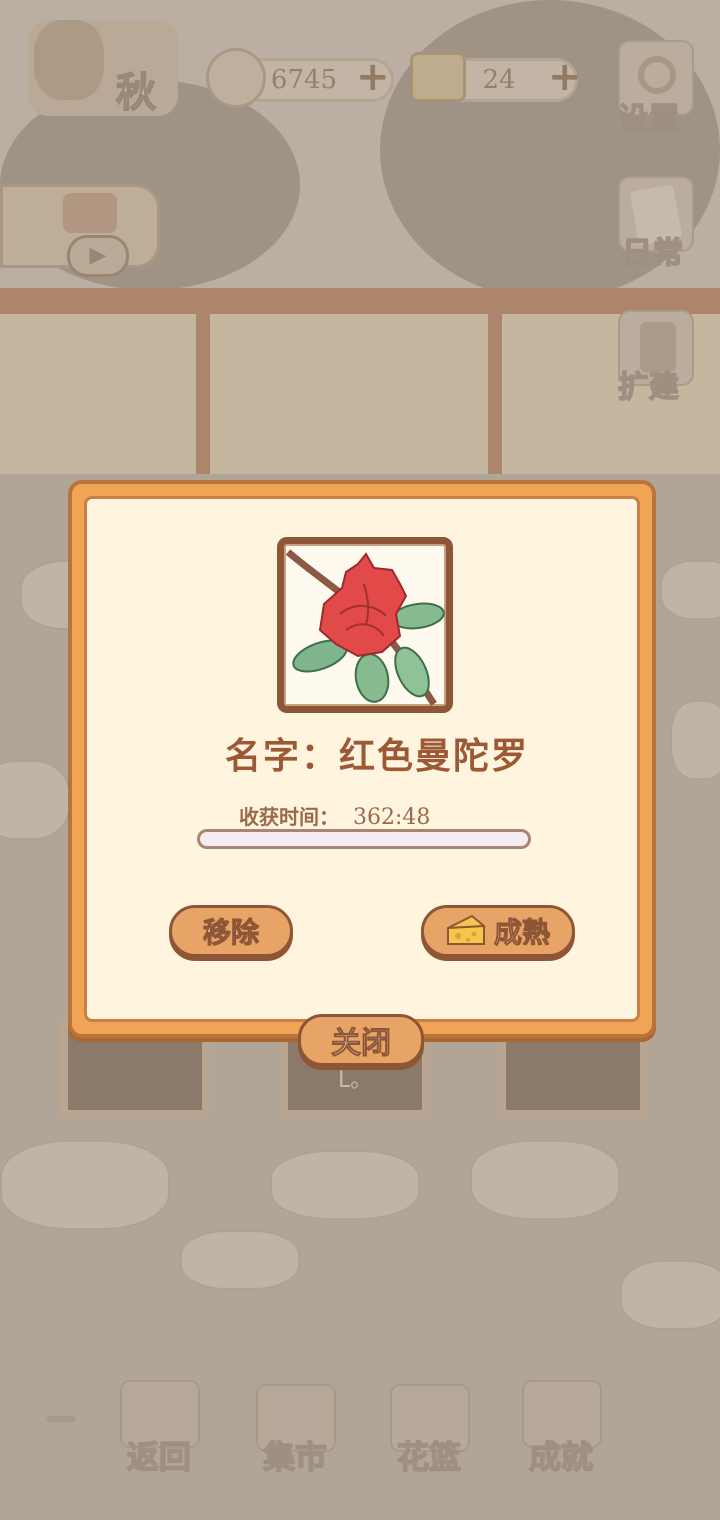 The width and height of the screenshot is (720, 1520). Describe the element at coordinates (365, 627) in the screenshot. I see `red-datura-flower-image` at that location.